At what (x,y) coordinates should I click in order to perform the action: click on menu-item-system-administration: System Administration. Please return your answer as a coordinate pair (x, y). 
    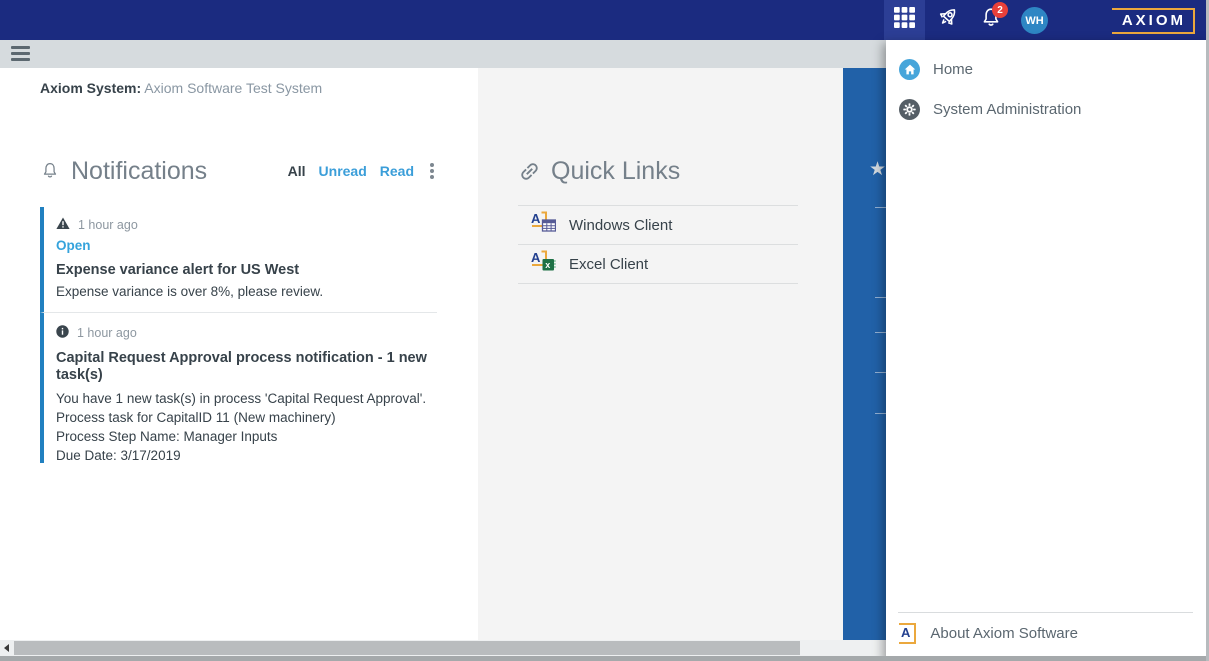
    Looking at the image, I should click on (1047, 109).